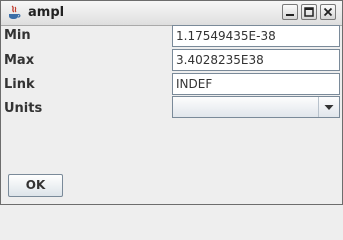 This screenshot has height=240, width=343. I want to click on ok-button: OK, so click(35, 185).